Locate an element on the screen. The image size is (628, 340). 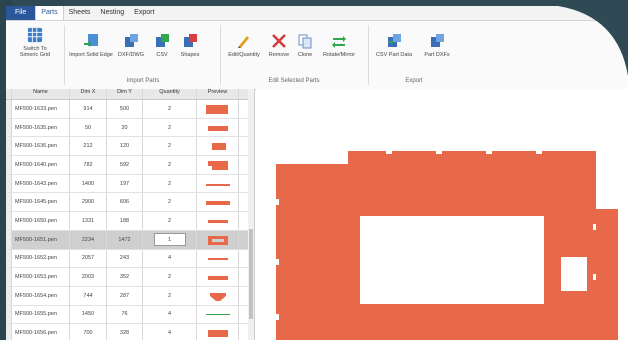
cell-dim-y: 188 is located at coordinates (125, 221).